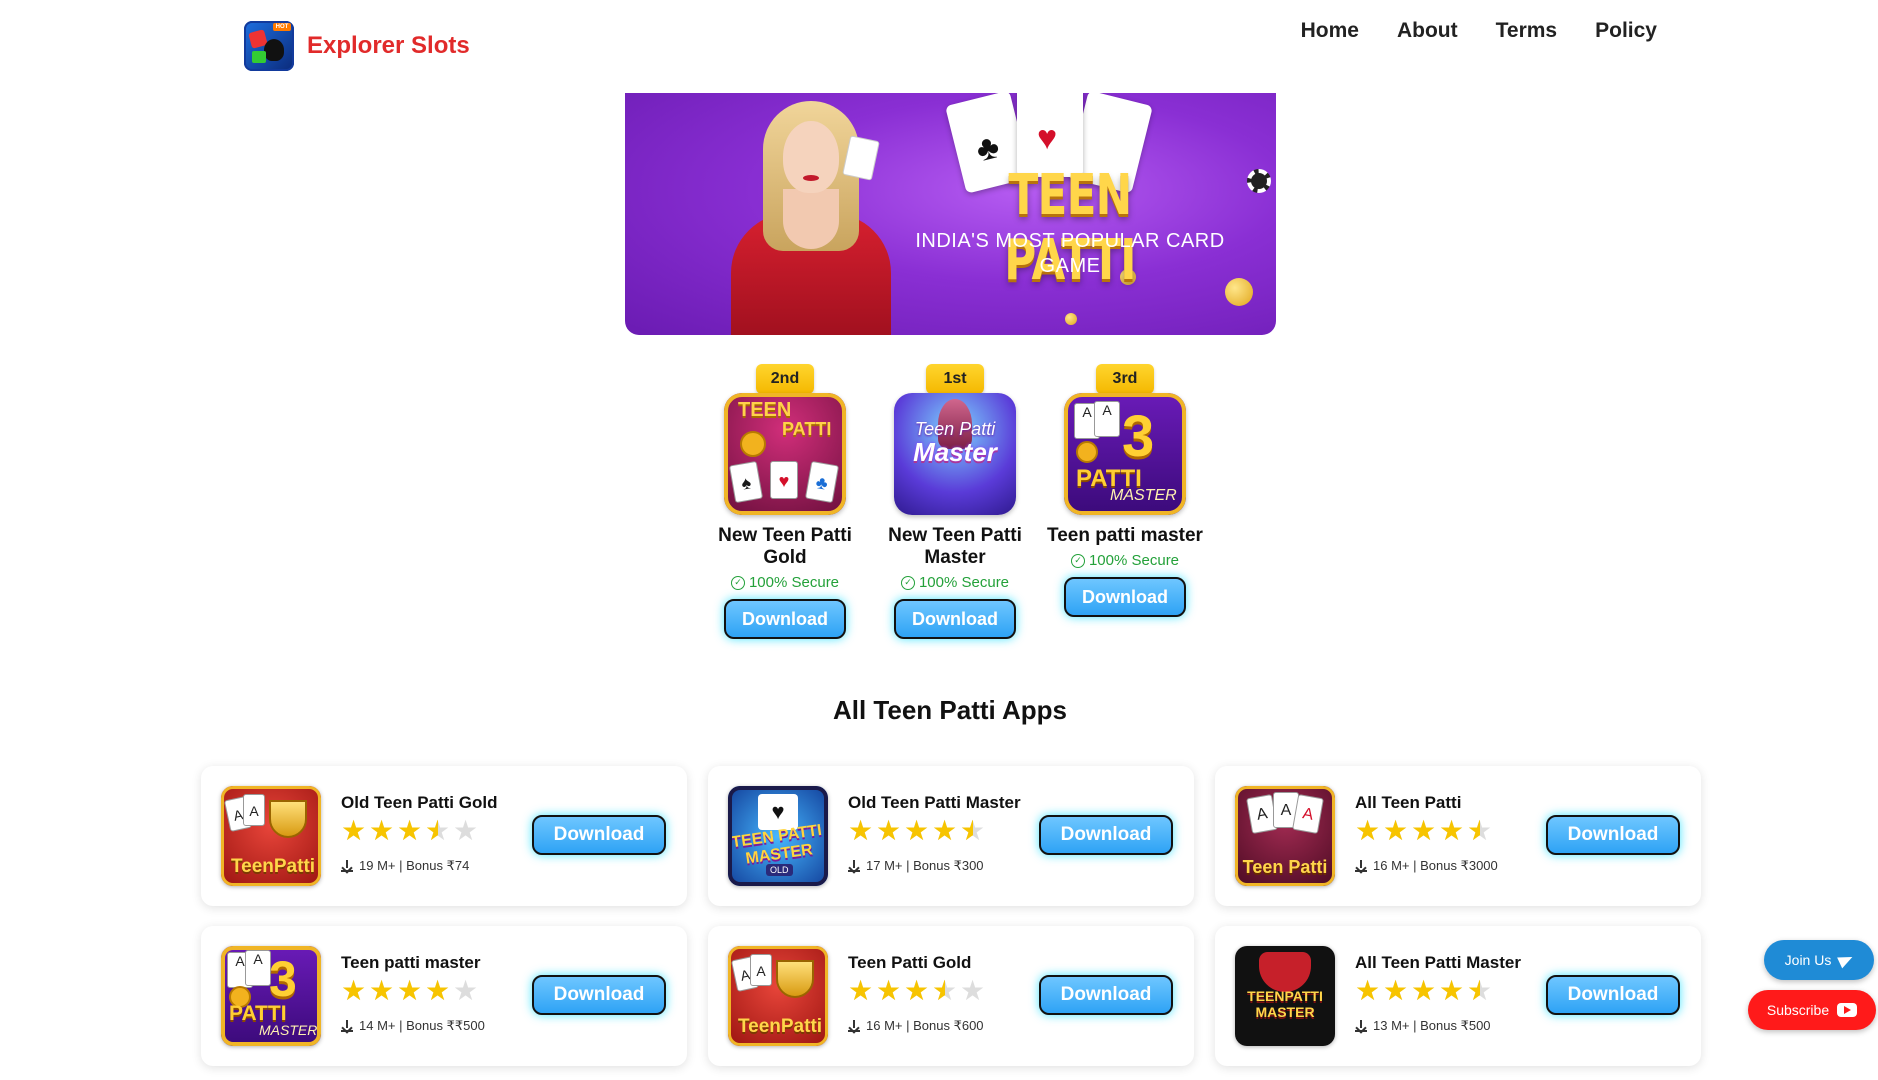  What do you see at coordinates (1846, 960) in the screenshot?
I see `telegram-icon` at bounding box center [1846, 960].